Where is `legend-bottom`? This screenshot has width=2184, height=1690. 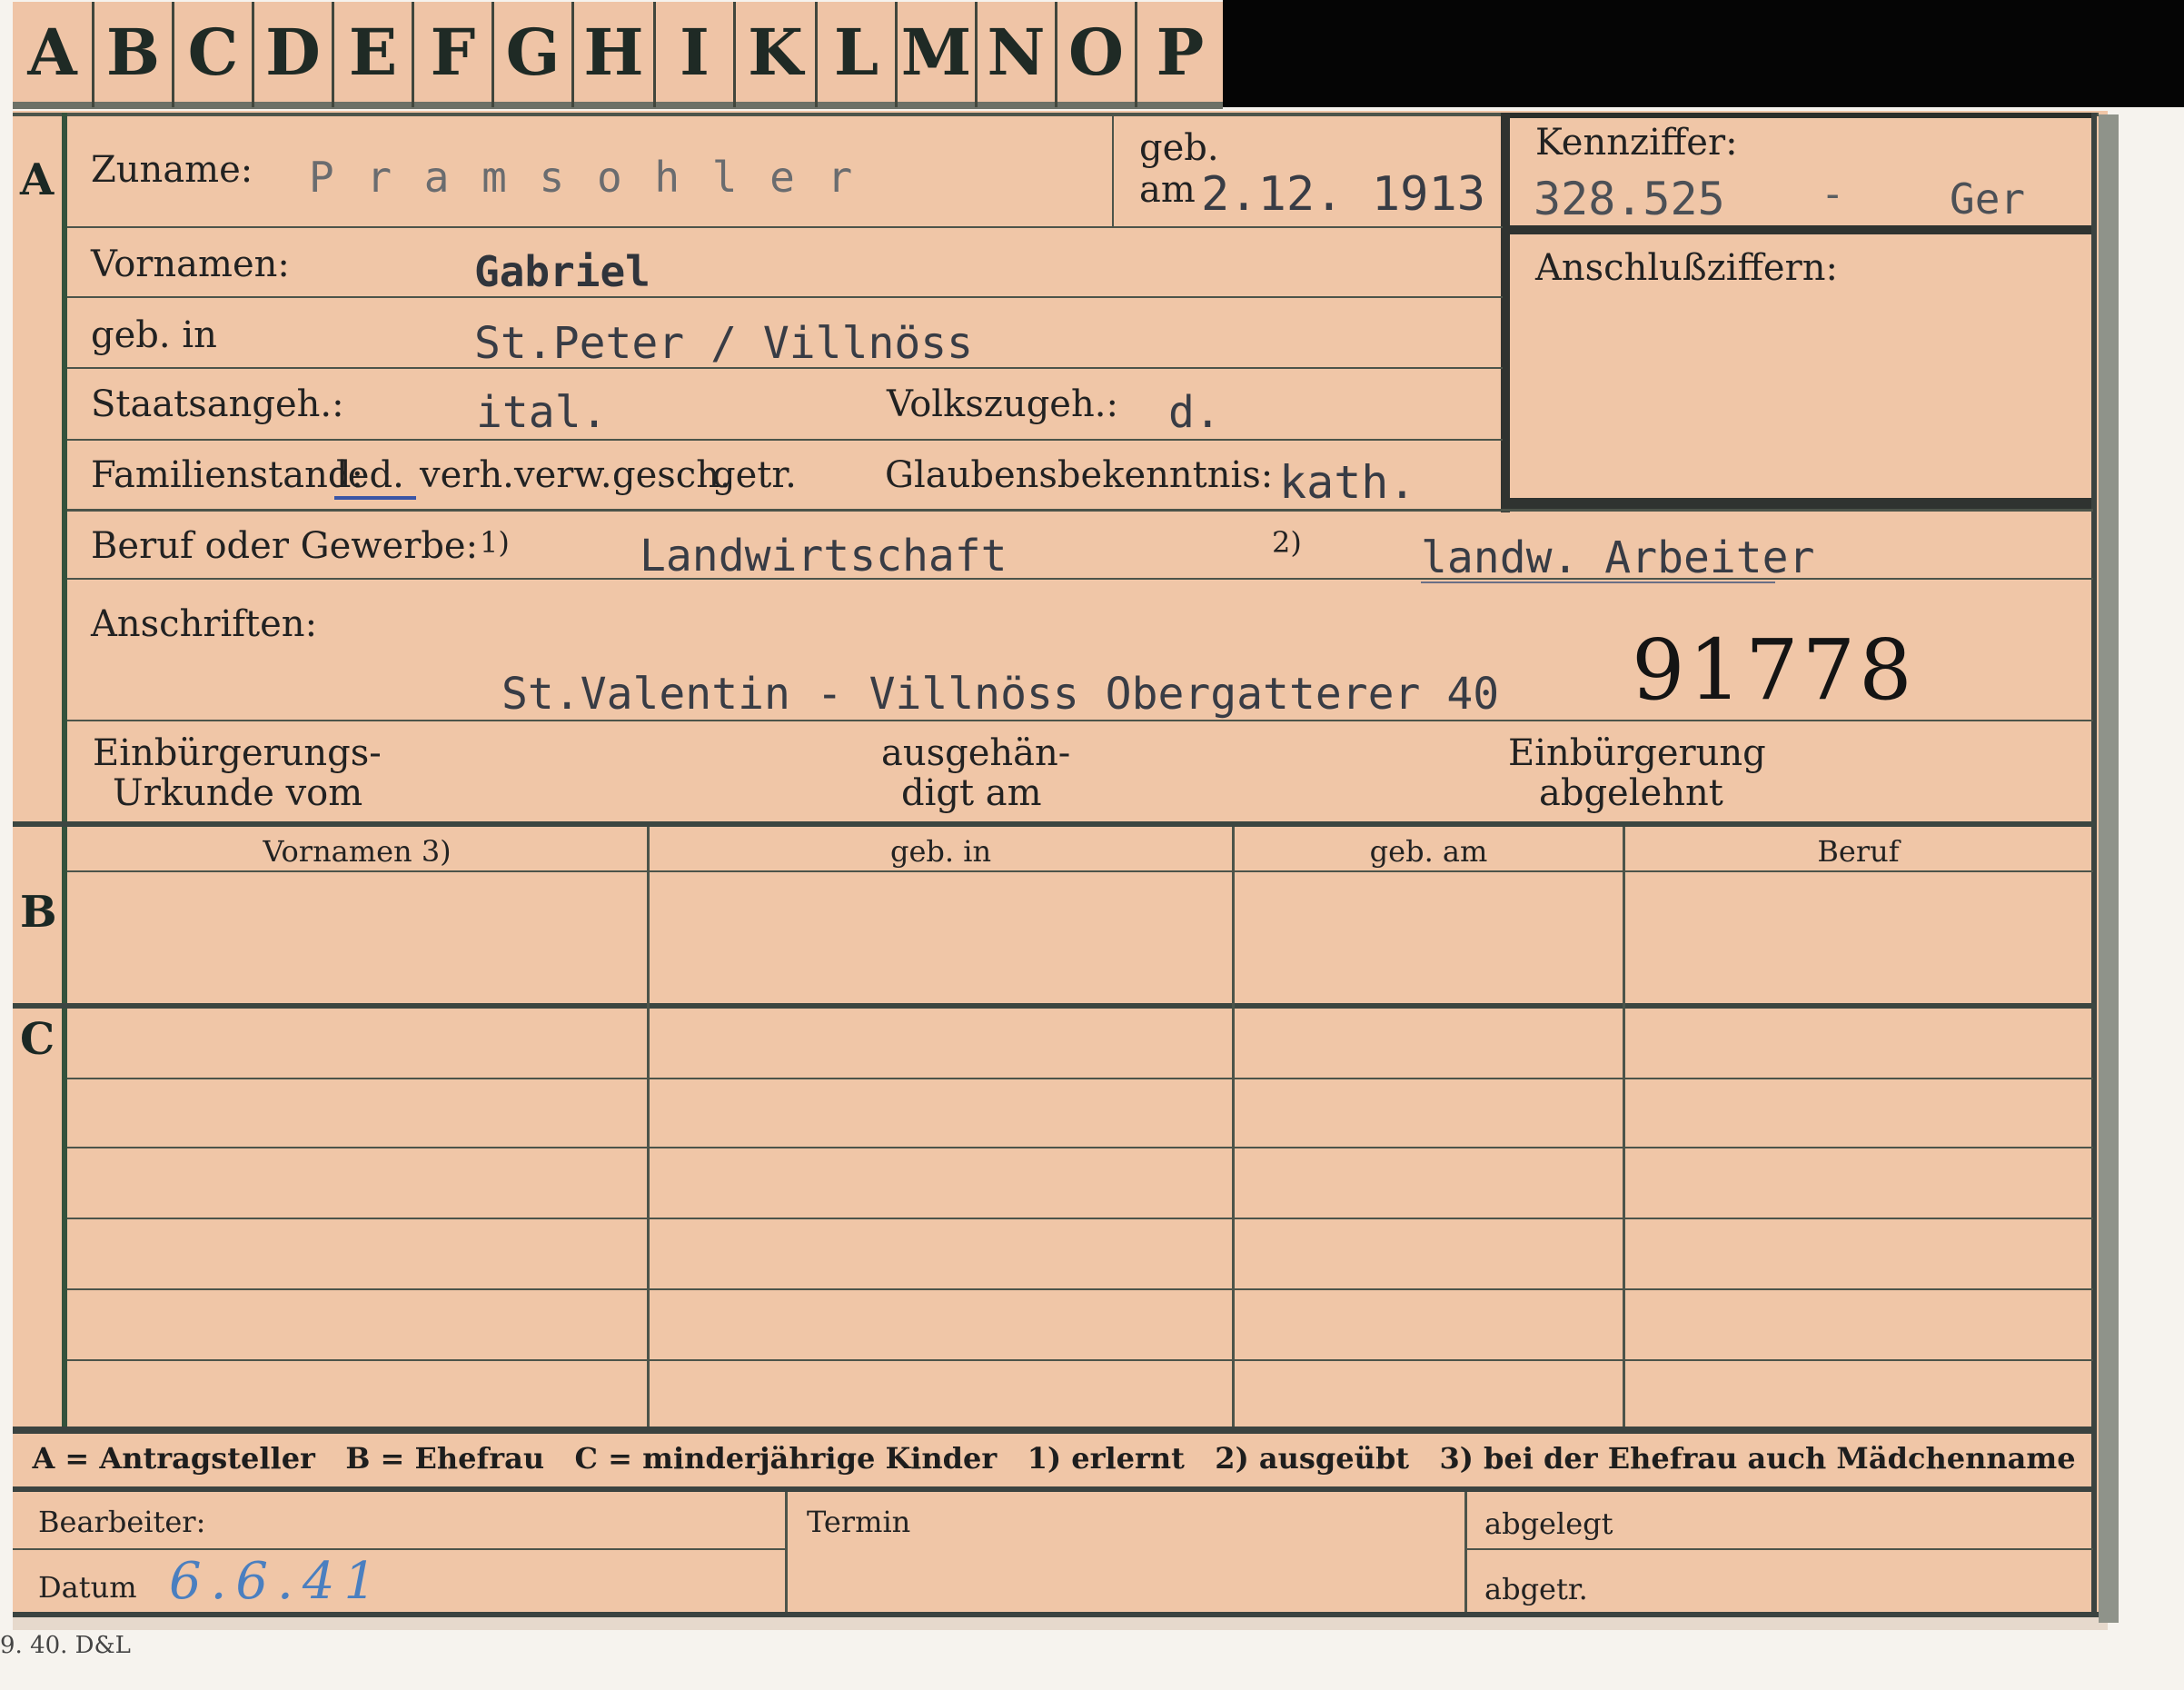
legend-bottom is located at coordinates (1054, 1489).